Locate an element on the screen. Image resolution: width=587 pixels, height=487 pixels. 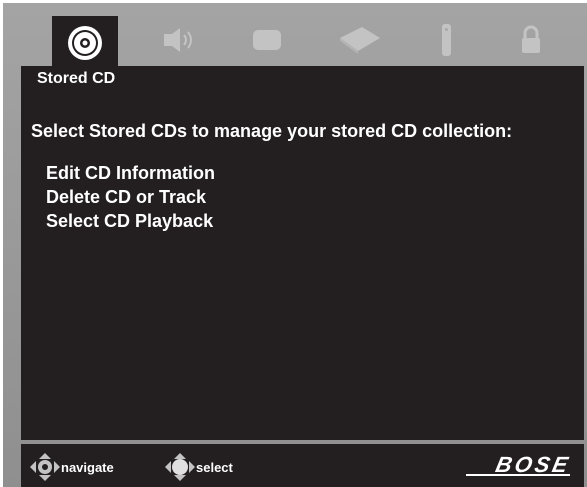
select-hint: select is located at coordinates (198, 467).